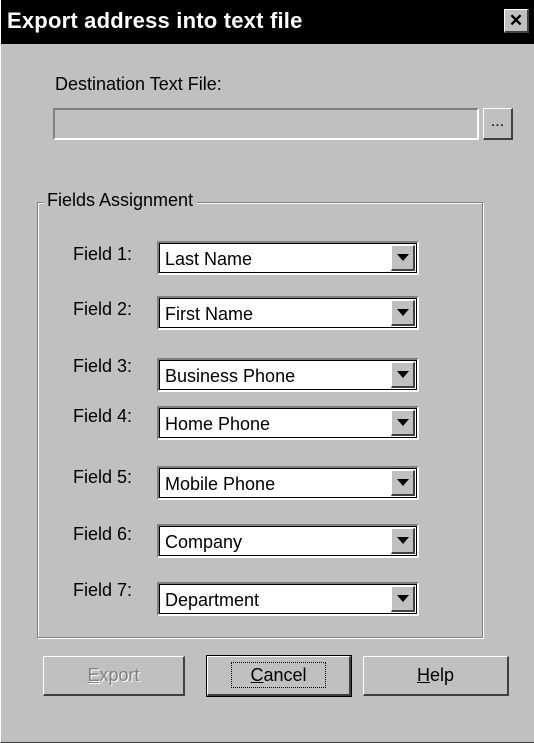 This screenshot has width=534, height=743. Describe the element at coordinates (230, 376) in the screenshot. I see `field-3-value: Business Phone` at that location.